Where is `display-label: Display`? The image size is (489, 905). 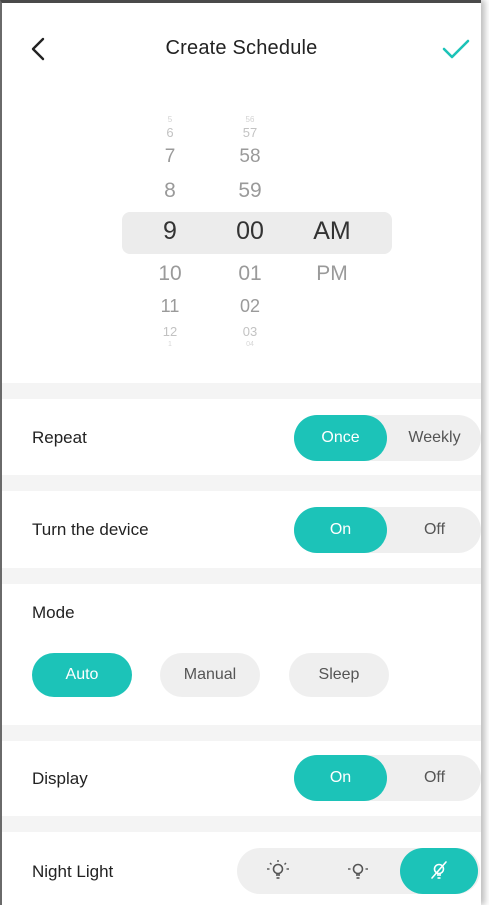 display-label: Display is located at coordinates (60, 778).